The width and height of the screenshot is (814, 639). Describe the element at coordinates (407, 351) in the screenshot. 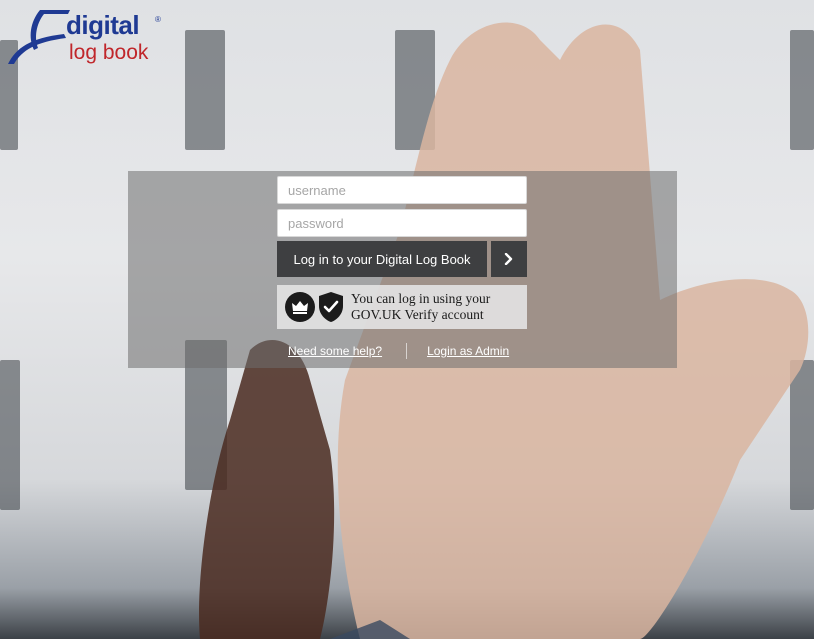

I see `link-divider` at that location.